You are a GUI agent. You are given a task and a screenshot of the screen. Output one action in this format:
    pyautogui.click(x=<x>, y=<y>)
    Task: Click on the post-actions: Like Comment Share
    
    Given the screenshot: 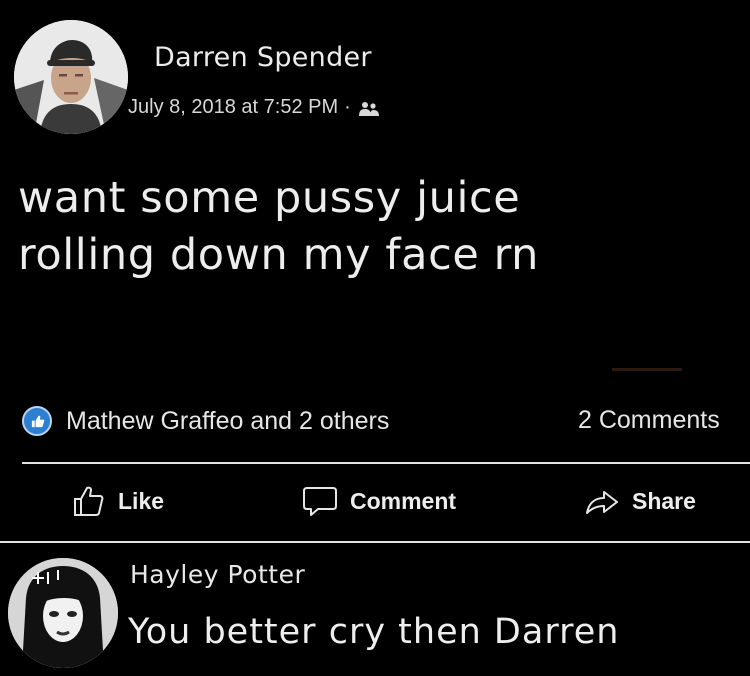 What is the action you would take?
    pyautogui.click(x=375, y=503)
    